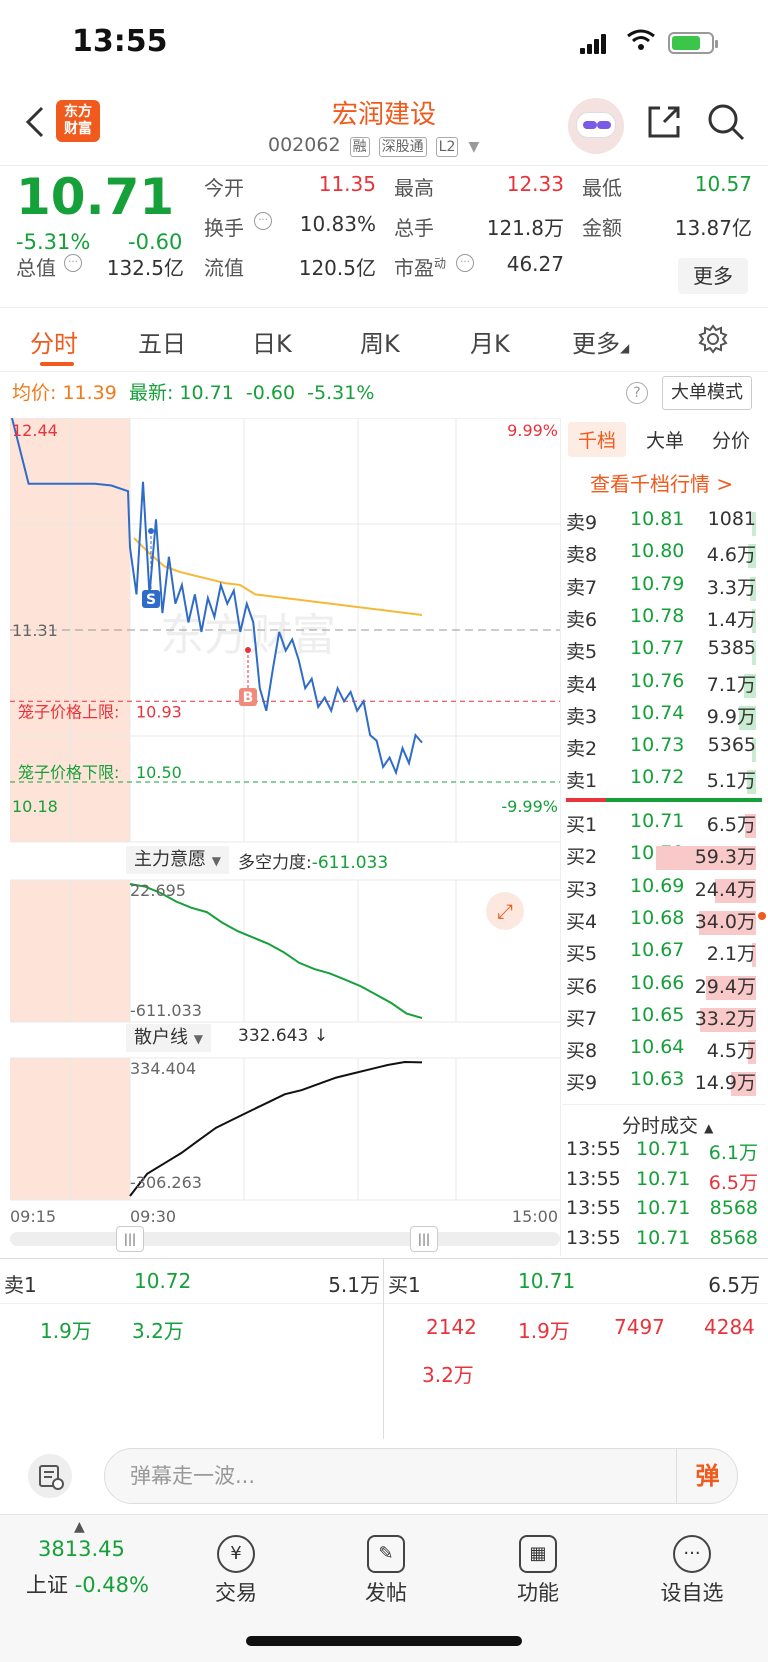 The height and width of the screenshot is (1662, 768). I want to click on quote-label-high: 最高, so click(414, 188).